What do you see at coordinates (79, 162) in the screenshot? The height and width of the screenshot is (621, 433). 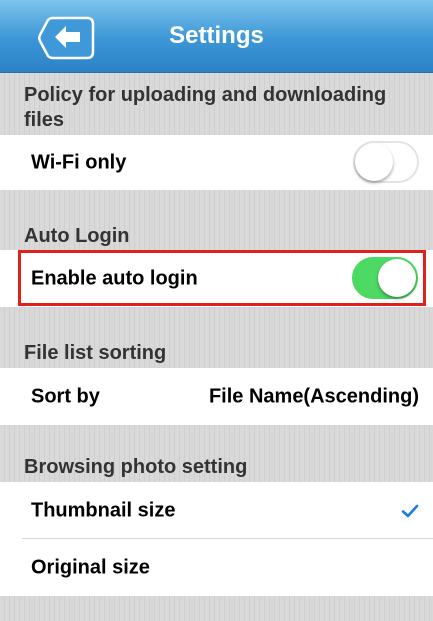 I see `wifi-only-label: Wi-Fi only` at bounding box center [79, 162].